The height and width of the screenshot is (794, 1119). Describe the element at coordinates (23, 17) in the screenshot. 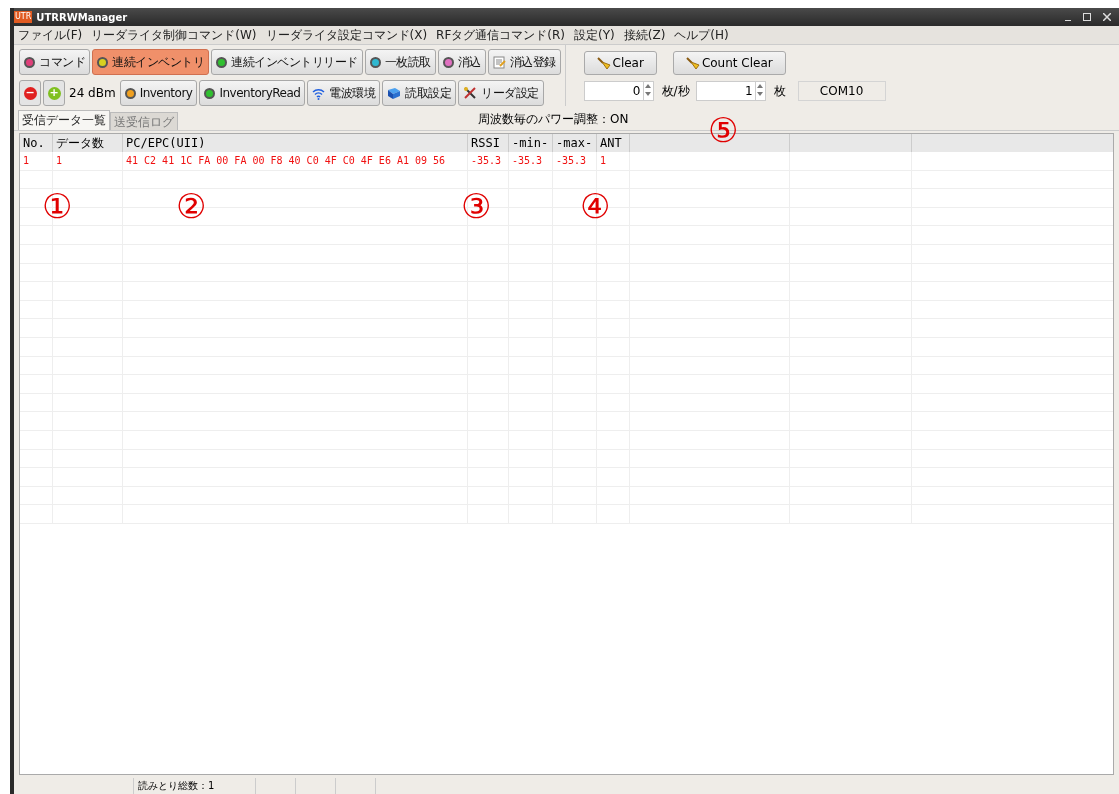

I see `app-logo: UTR` at that location.